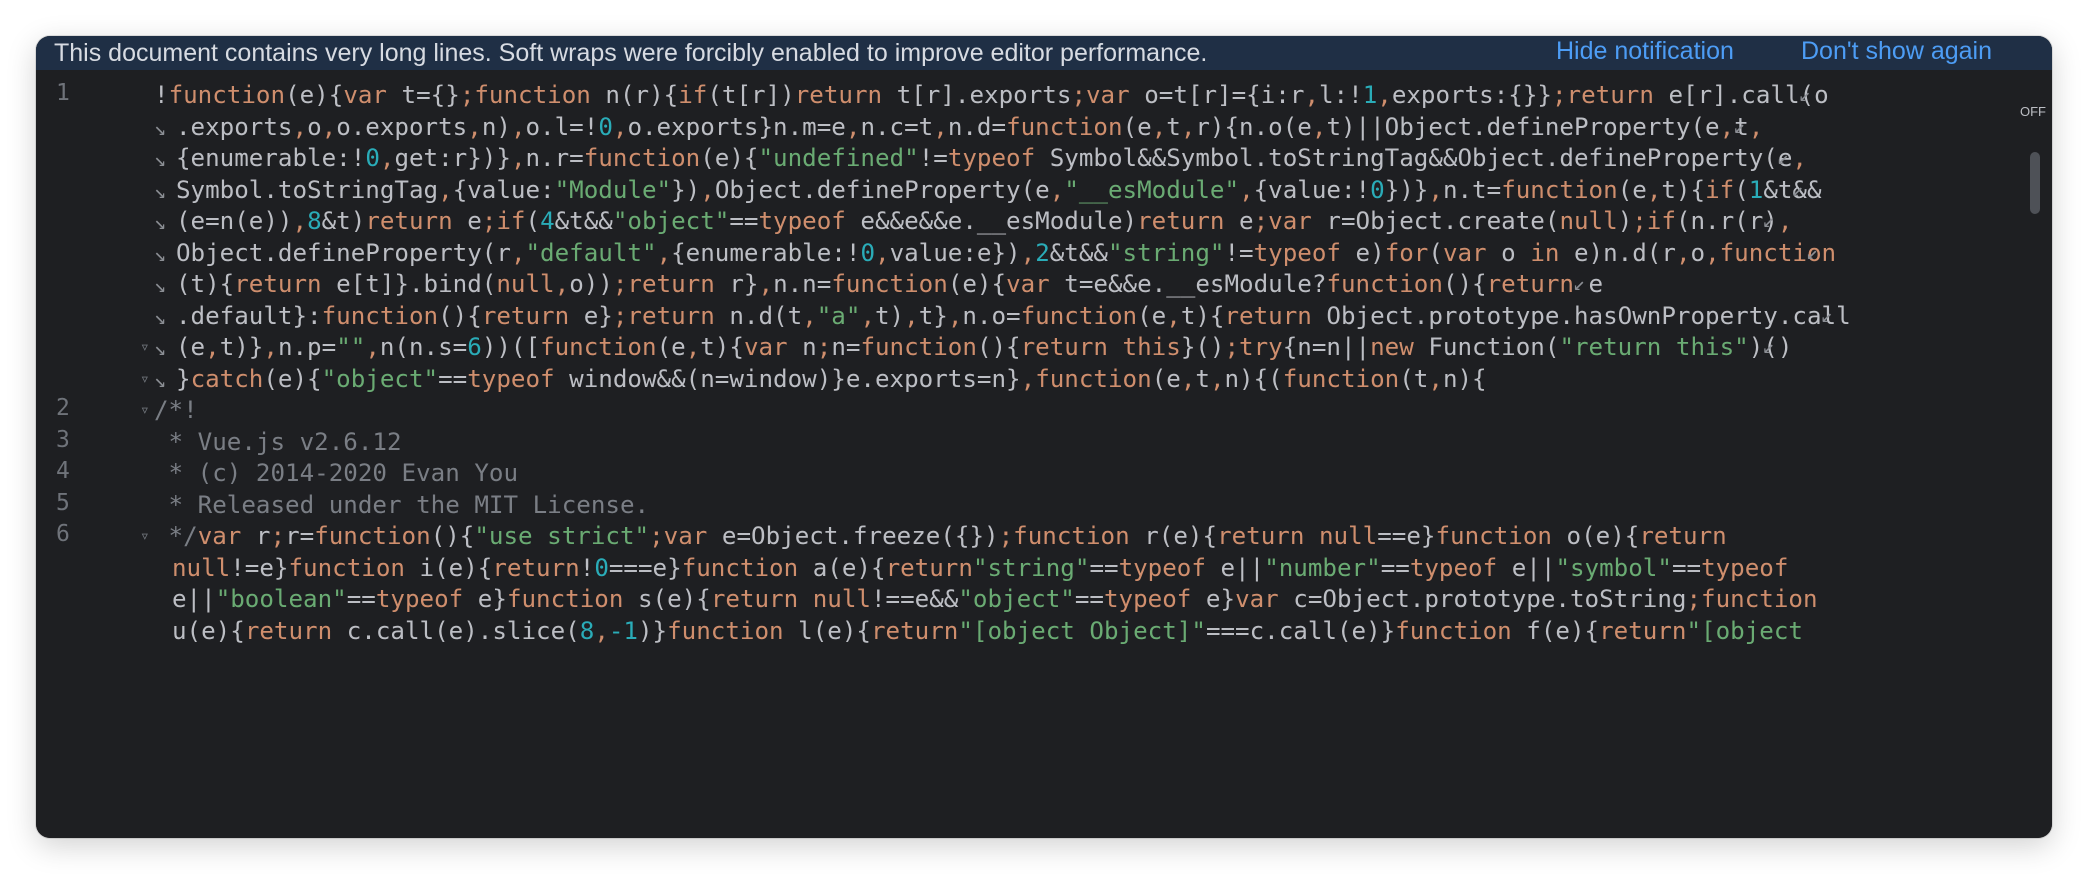 This screenshot has height=874, width=2088. Describe the element at coordinates (2033, 111) in the screenshot. I see `soft-wrap-off-label: OFF` at that location.